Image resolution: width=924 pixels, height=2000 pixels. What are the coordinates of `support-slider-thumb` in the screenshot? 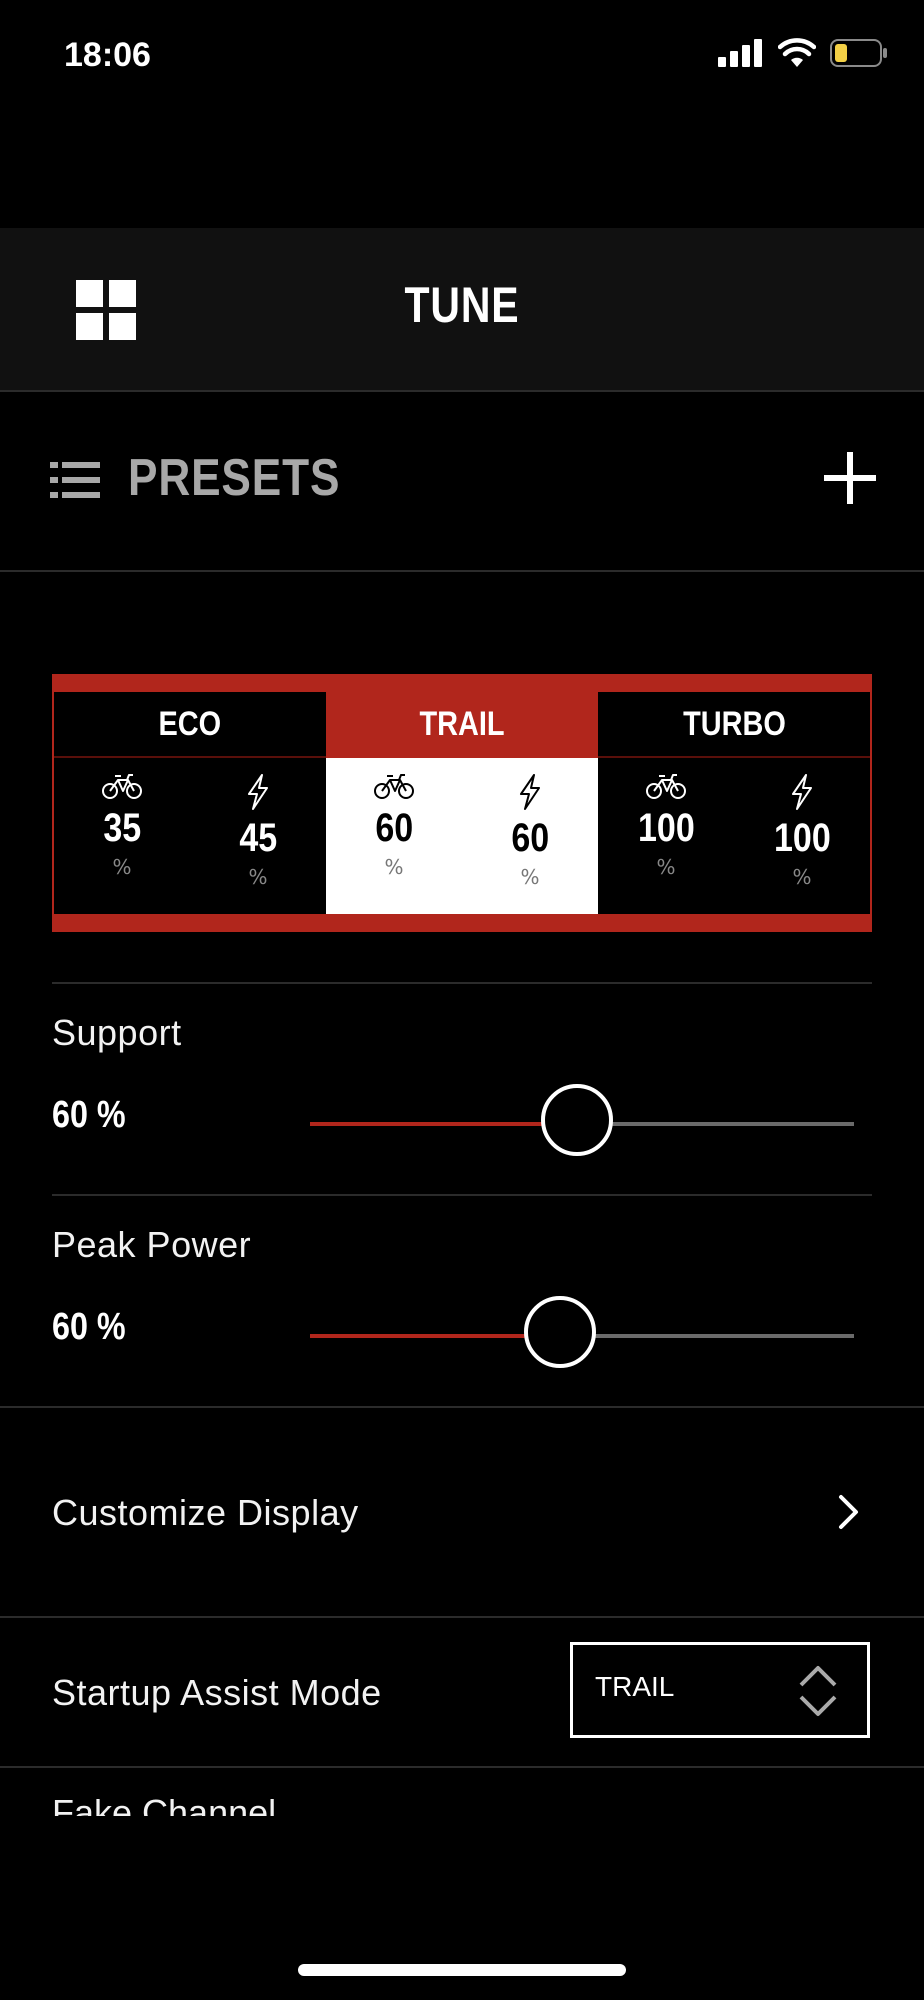 It's located at (576, 1120).